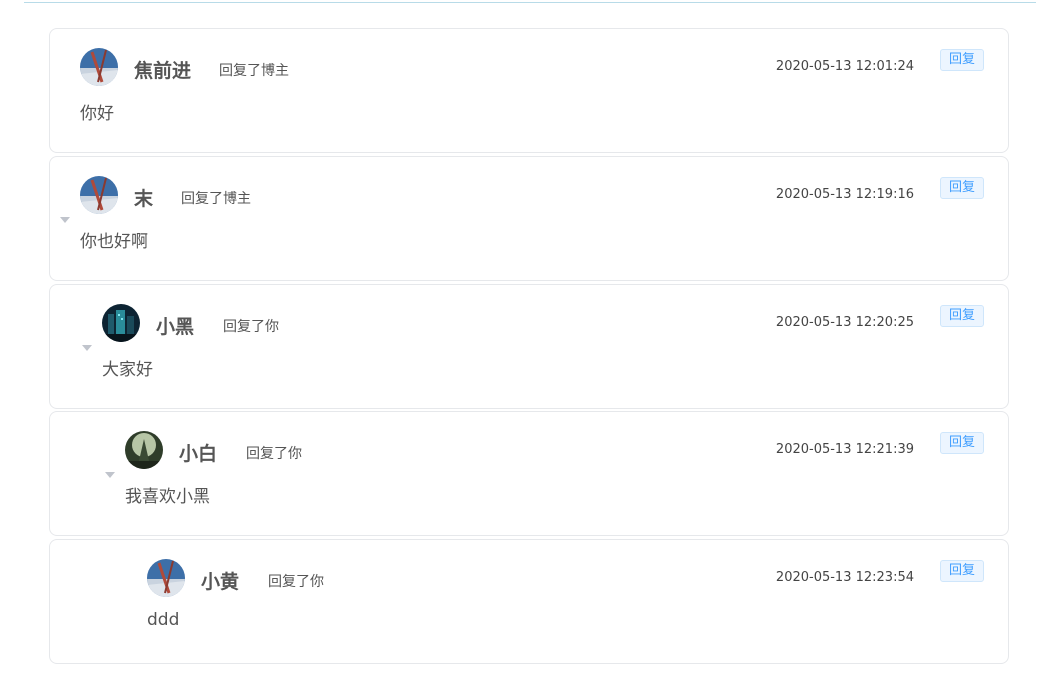 The height and width of the screenshot is (693, 1060). I want to click on timestamp: 2020-05-13 12:20:25, so click(844, 322).